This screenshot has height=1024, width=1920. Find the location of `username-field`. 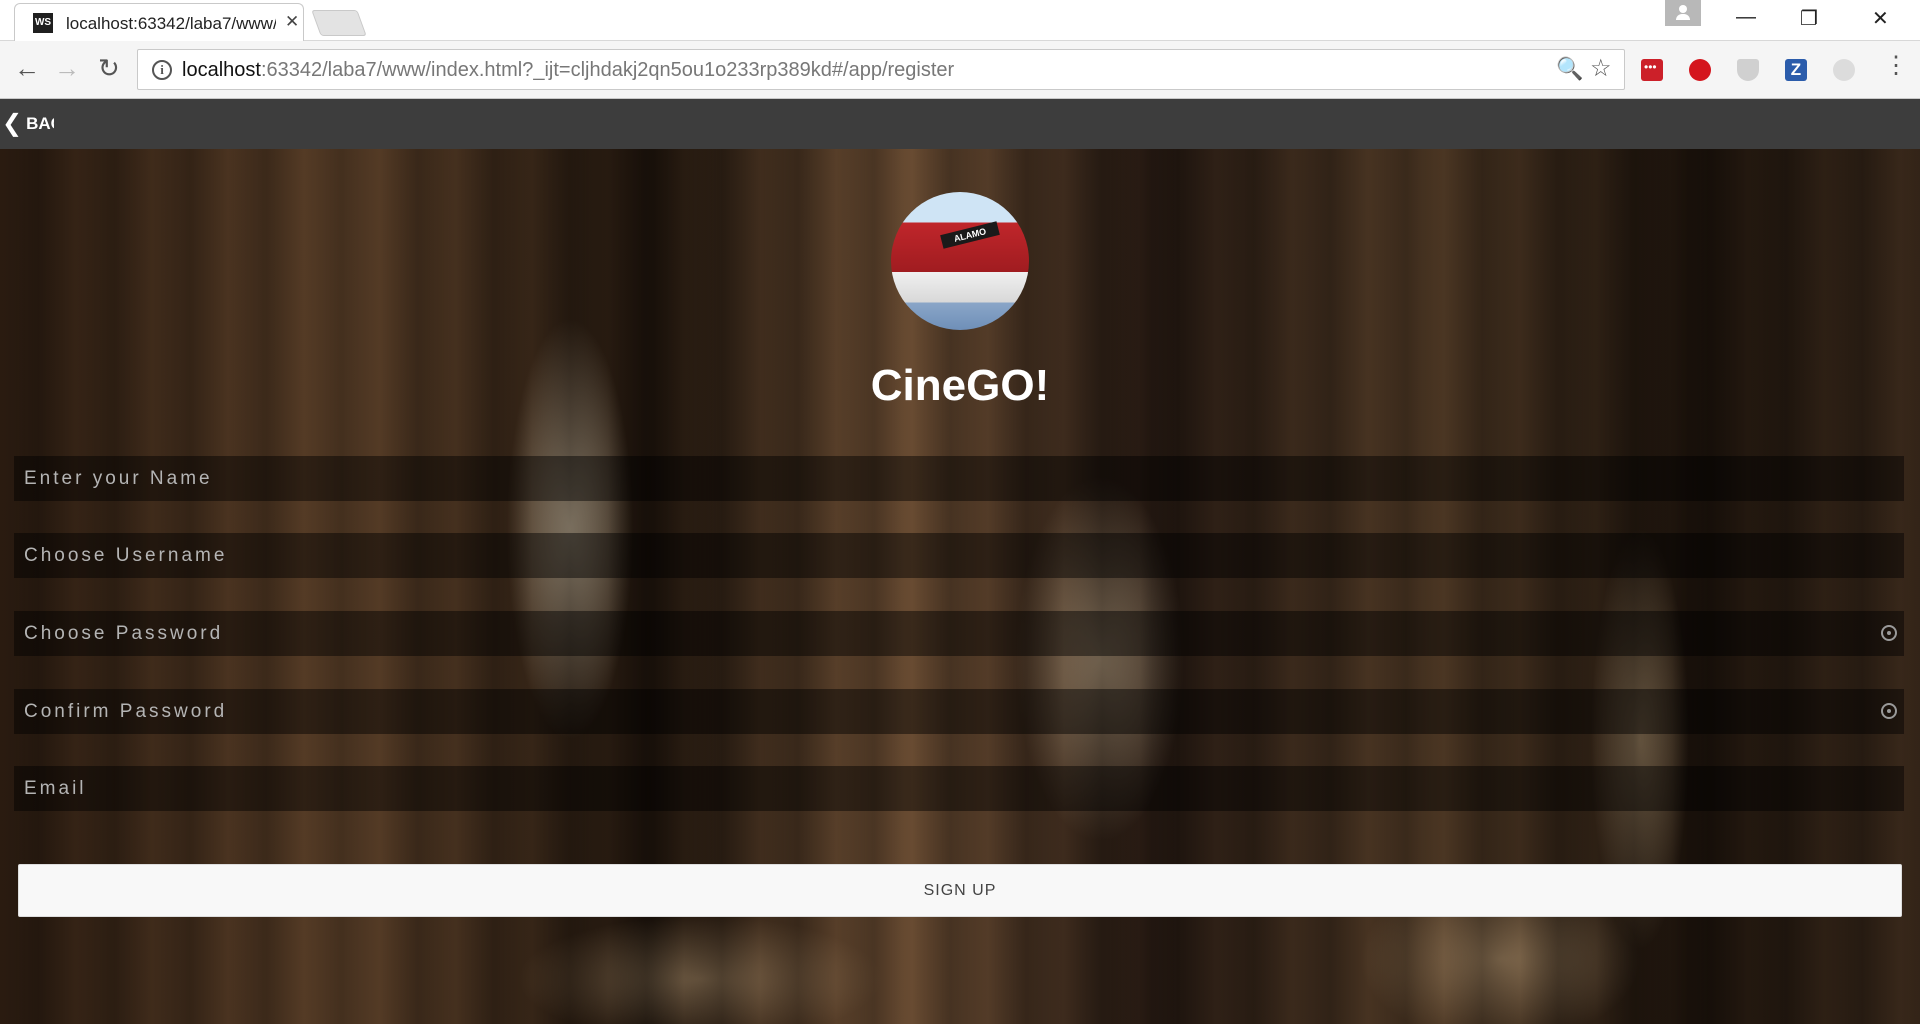

username-field is located at coordinates (959, 555).